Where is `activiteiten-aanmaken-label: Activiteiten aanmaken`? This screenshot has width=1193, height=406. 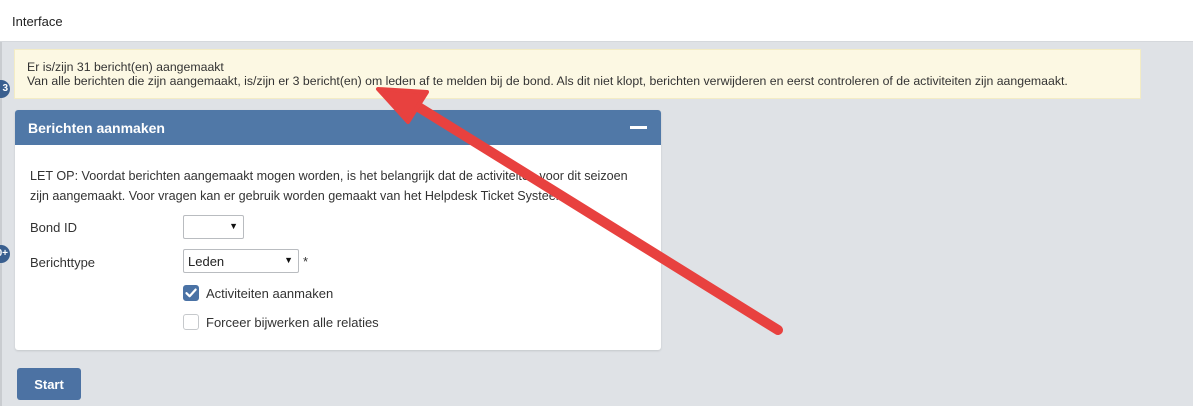 activiteiten-aanmaken-label: Activiteiten aanmaken is located at coordinates (270, 293).